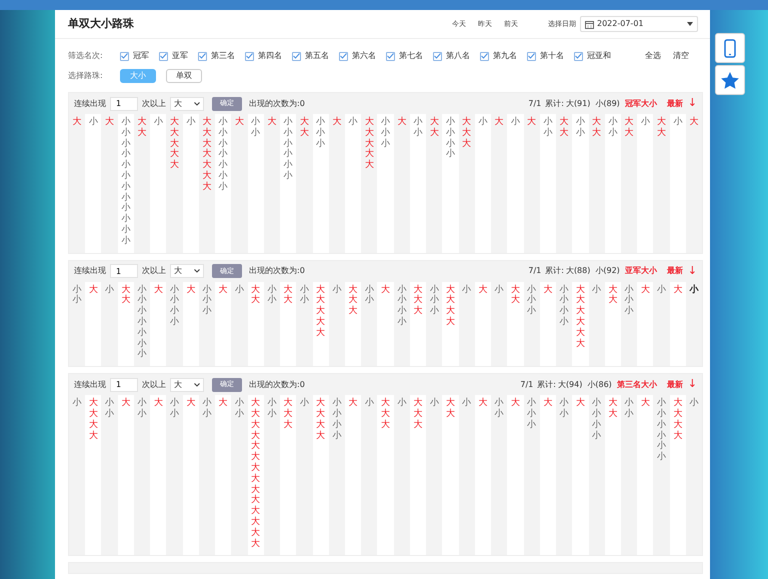 The height and width of the screenshot is (579, 768). Describe the element at coordinates (607, 104) in the screenshot. I see `small-total: 小(89)` at that location.